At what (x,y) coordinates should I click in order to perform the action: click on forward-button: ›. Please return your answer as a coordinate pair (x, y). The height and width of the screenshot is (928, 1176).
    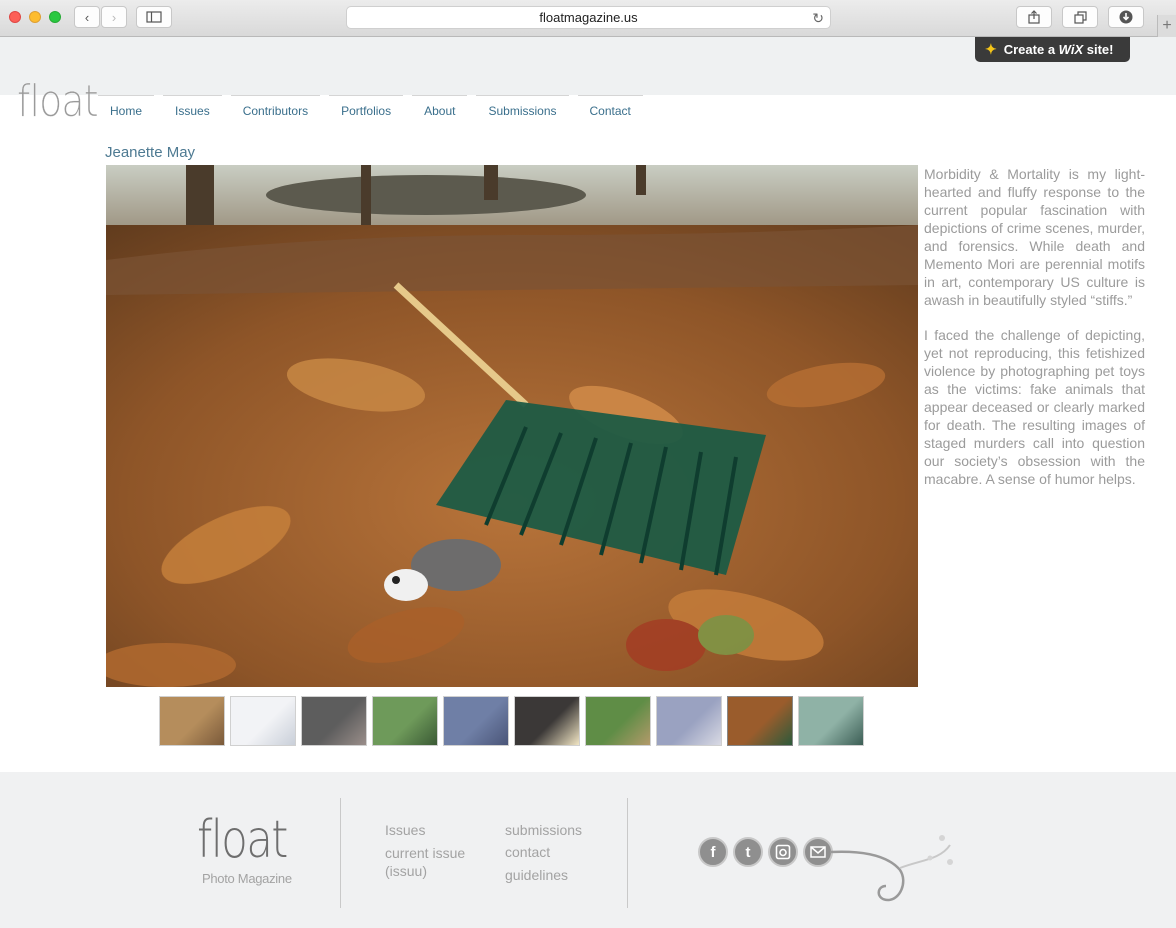
    Looking at the image, I should click on (114, 17).